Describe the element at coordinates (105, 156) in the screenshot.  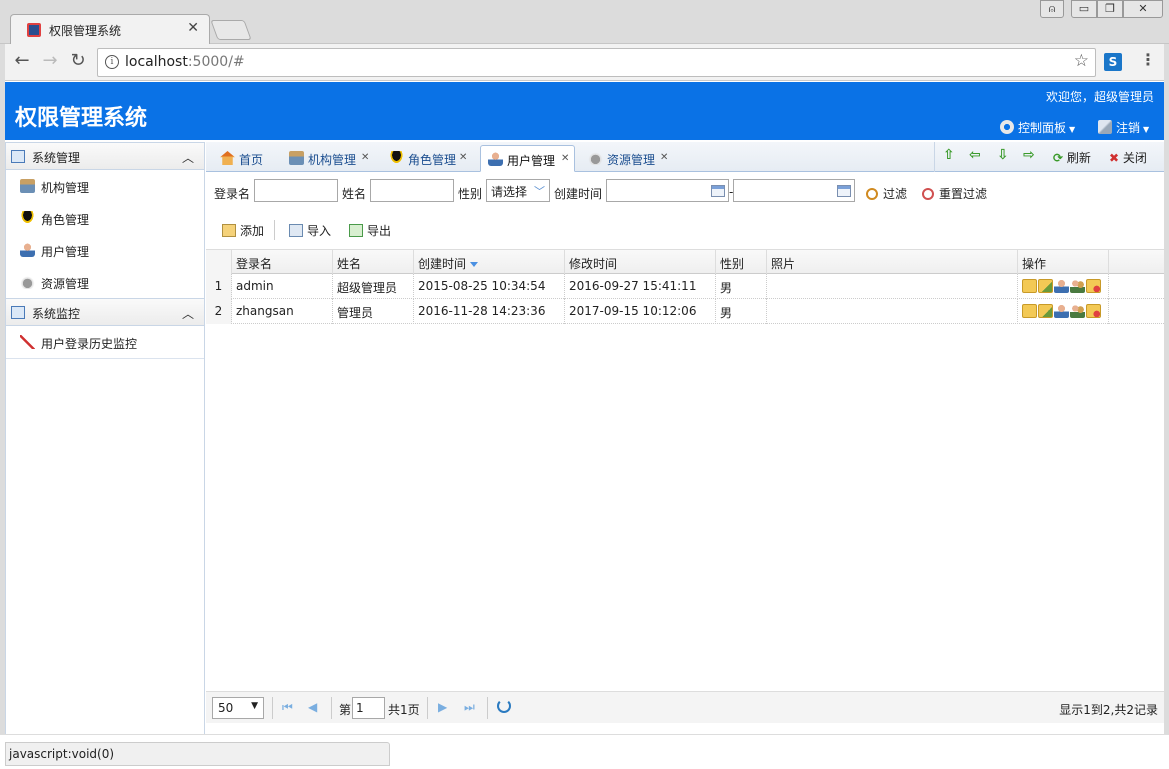
I see `sidebar-group-system-management: 系统管理 ︿` at that location.